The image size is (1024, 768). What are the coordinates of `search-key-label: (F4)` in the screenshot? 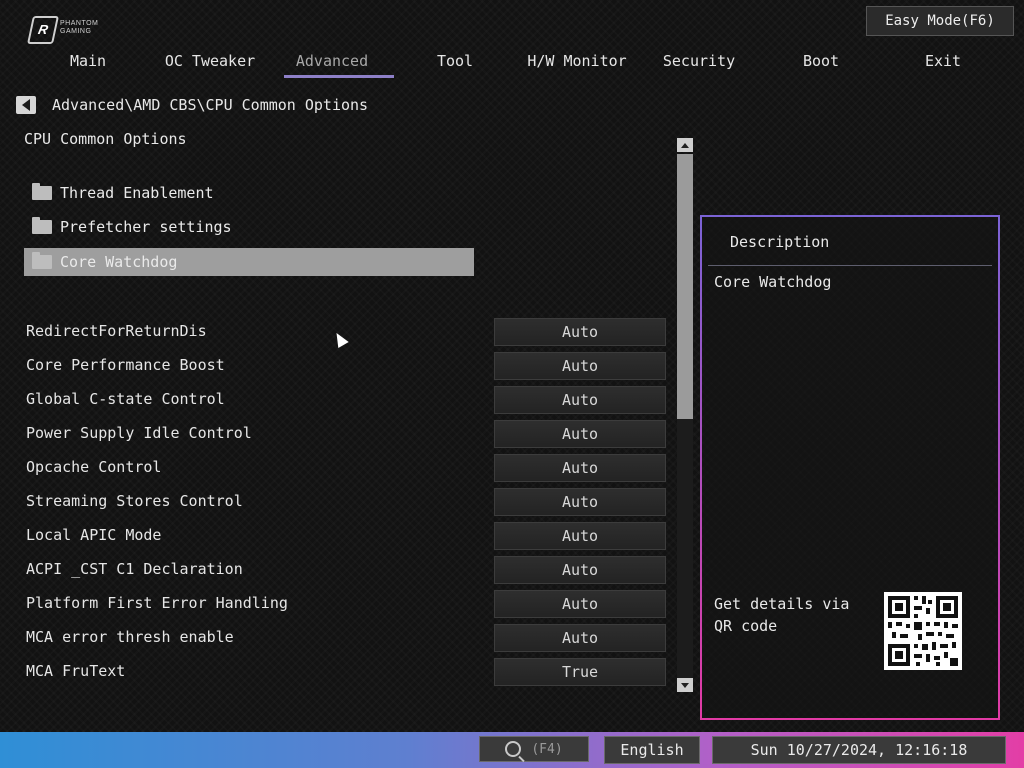 It's located at (547, 749).